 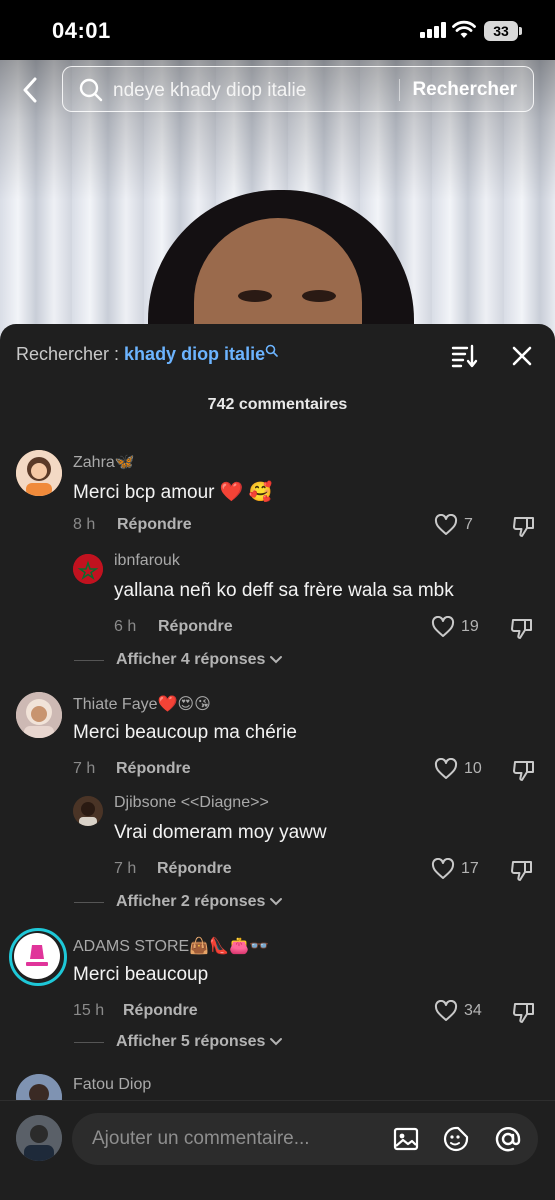 I want to click on cellular-signal-icon, so click(x=433, y=30).